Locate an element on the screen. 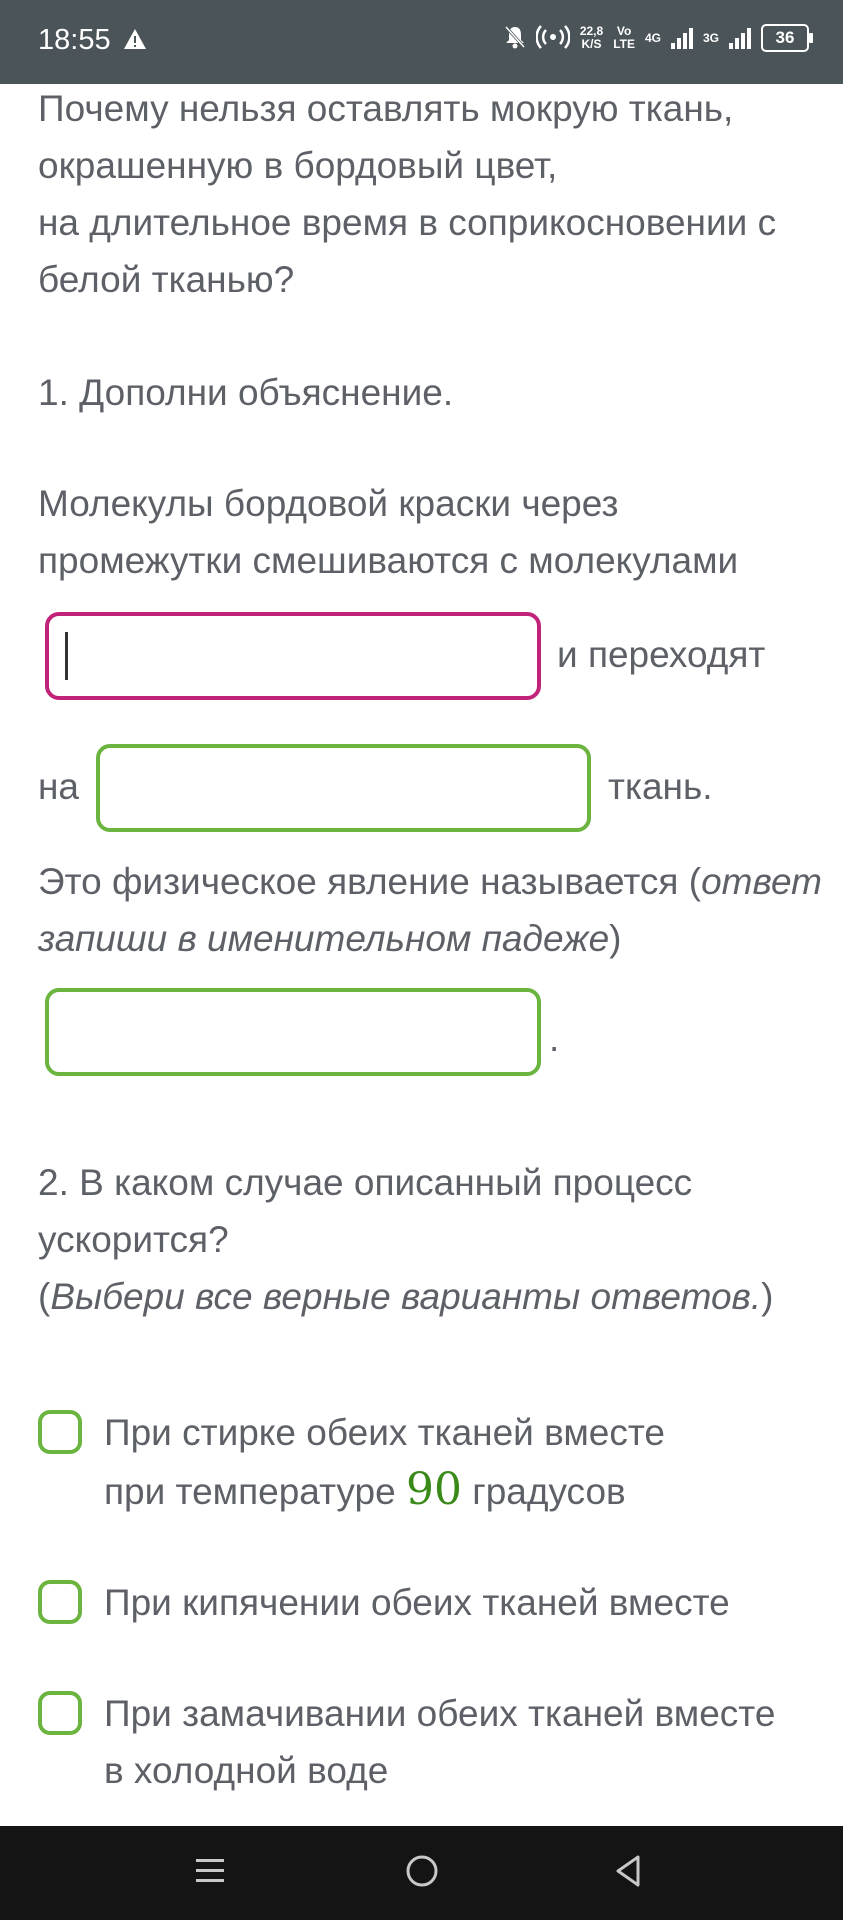 The height and width of the screenshot is (1920, 843). task1-title: 1. Дополни объяснение. is located at coordinates (246, 392).